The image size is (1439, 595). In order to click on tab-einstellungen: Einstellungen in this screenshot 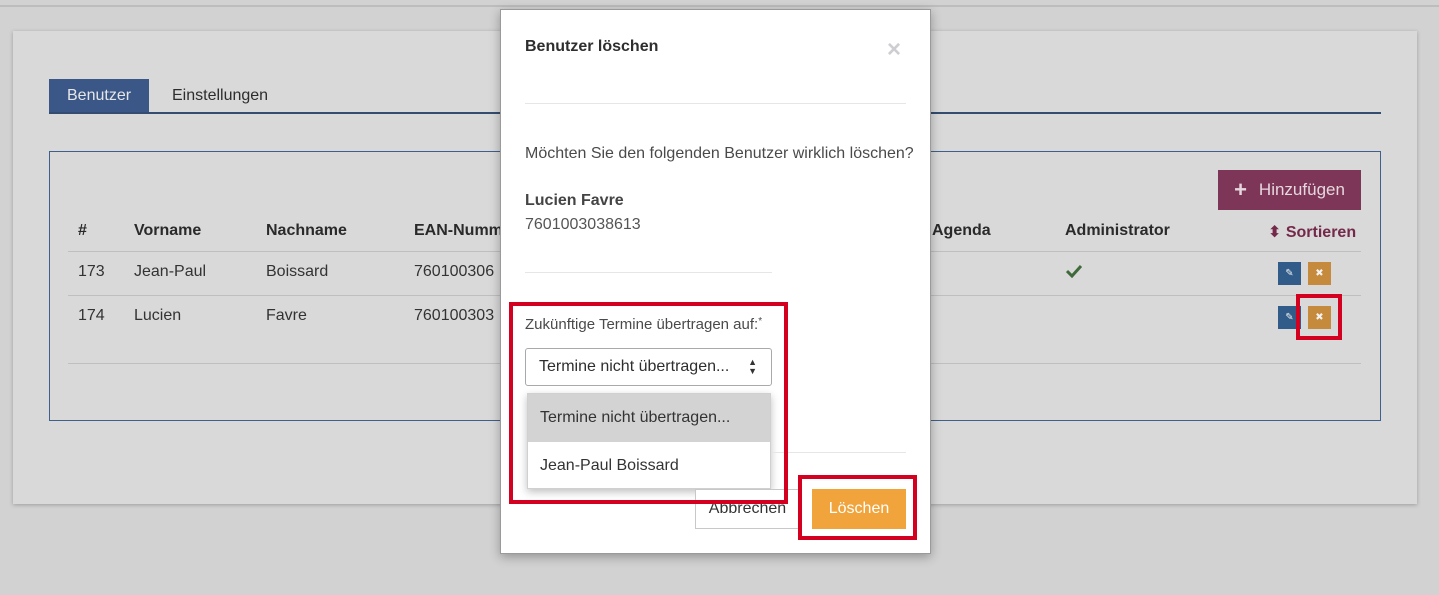, I will do `click(220, 95)`.